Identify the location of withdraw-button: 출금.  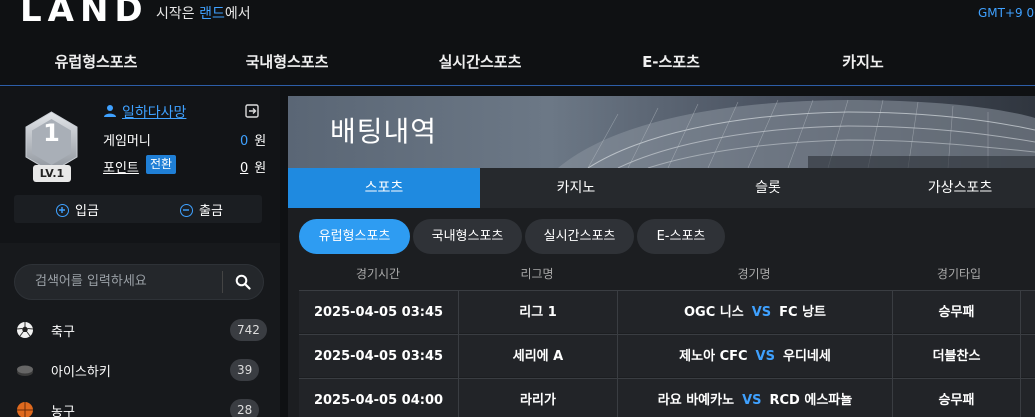
(201, 209).